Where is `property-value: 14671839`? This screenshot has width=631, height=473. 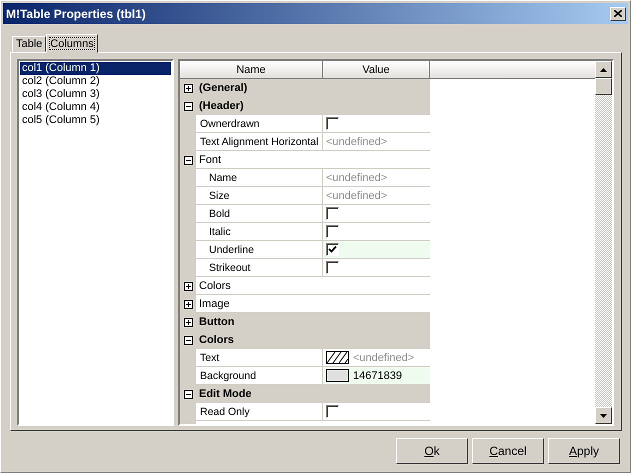 property-value: 14671839 is located at coordinates (377, 376).